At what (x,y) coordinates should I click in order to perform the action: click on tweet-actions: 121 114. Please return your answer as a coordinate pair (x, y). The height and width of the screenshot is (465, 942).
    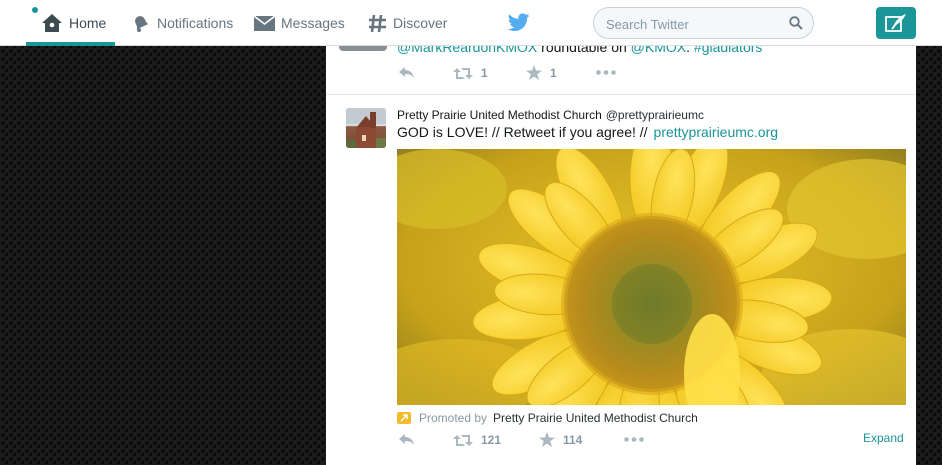
    Looking at the image, I should click on (548, 440).